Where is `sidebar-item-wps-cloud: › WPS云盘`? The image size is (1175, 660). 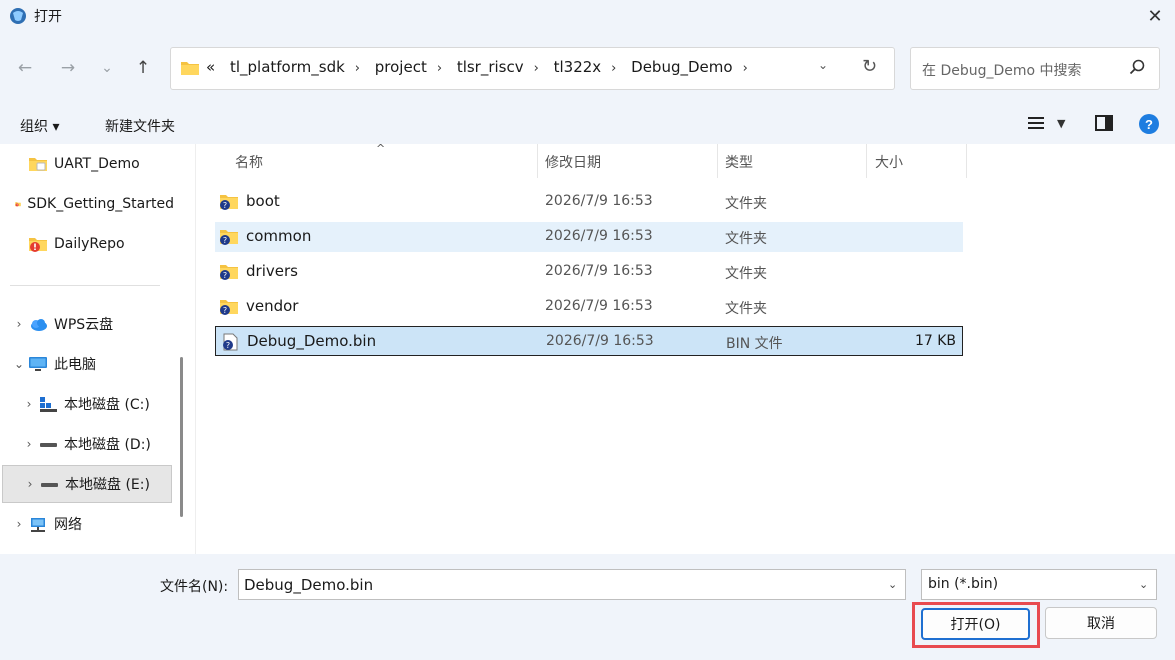 sidebar-item-wps-cloud: › WPS云盘 is located at coordinates (92, 324).